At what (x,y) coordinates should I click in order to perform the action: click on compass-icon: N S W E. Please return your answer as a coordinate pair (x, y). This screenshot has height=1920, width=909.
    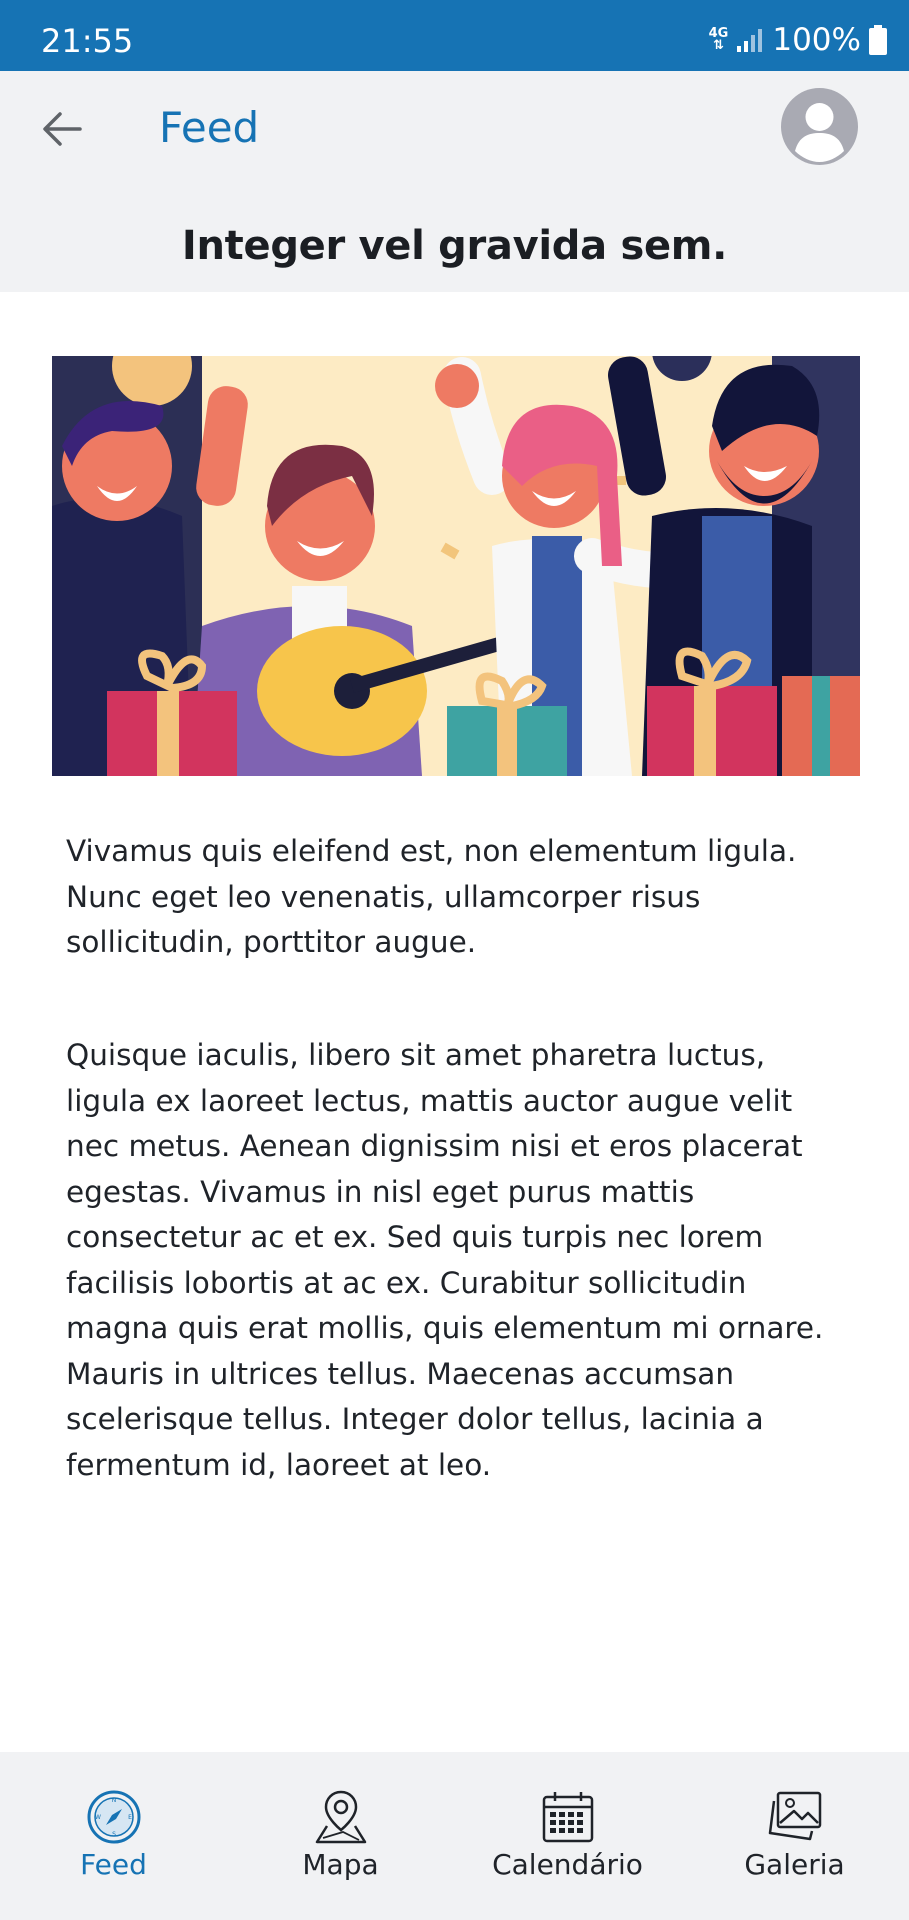
    Looking at the image, I should click on (113, 1817).